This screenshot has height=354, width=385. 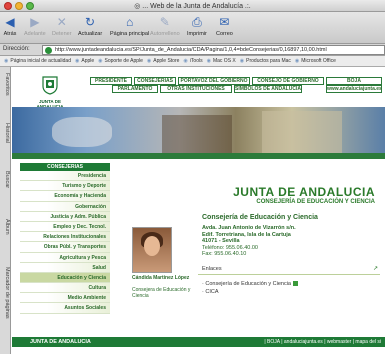 I want to click on window-titlebar: ◎ ... Web de la Junta de Andalucía .:., so click(x=192, y=6).